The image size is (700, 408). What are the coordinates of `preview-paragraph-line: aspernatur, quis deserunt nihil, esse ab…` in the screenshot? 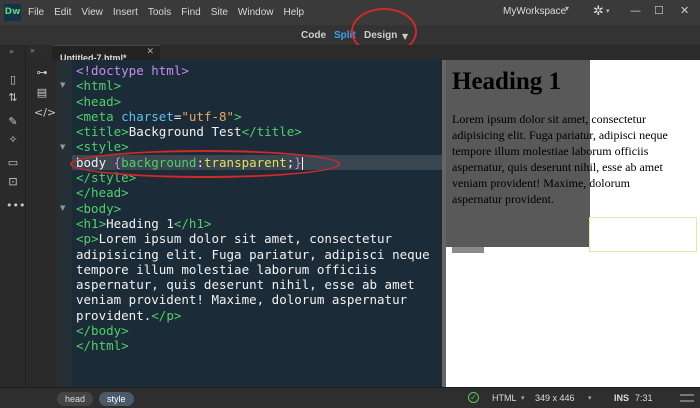 It's located at (557, 167).